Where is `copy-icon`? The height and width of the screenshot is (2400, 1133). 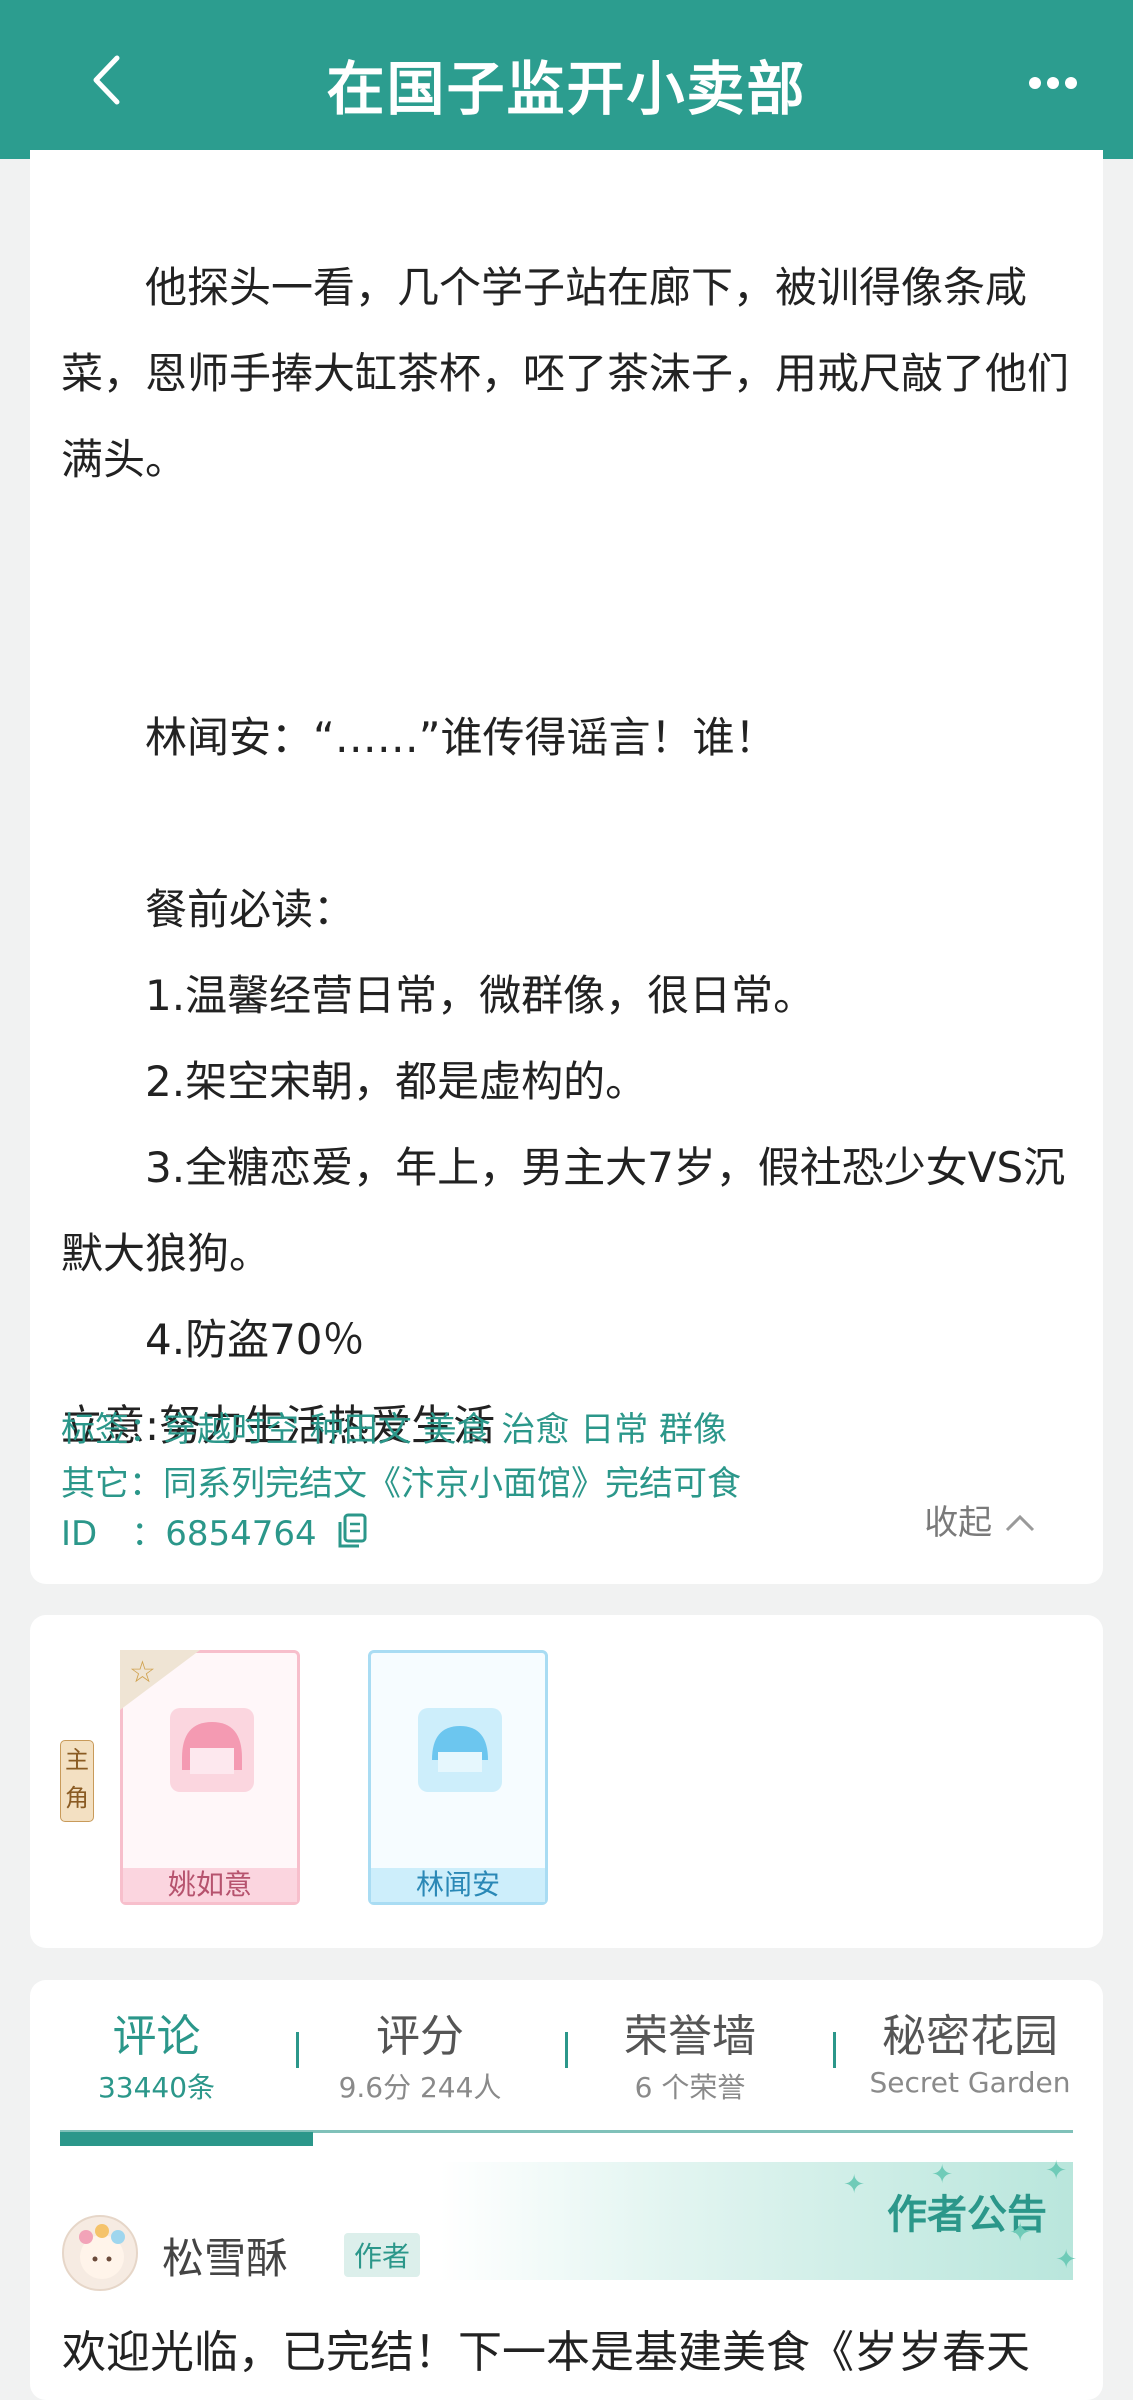
copy-icon is located at coordinates (352, 1535).